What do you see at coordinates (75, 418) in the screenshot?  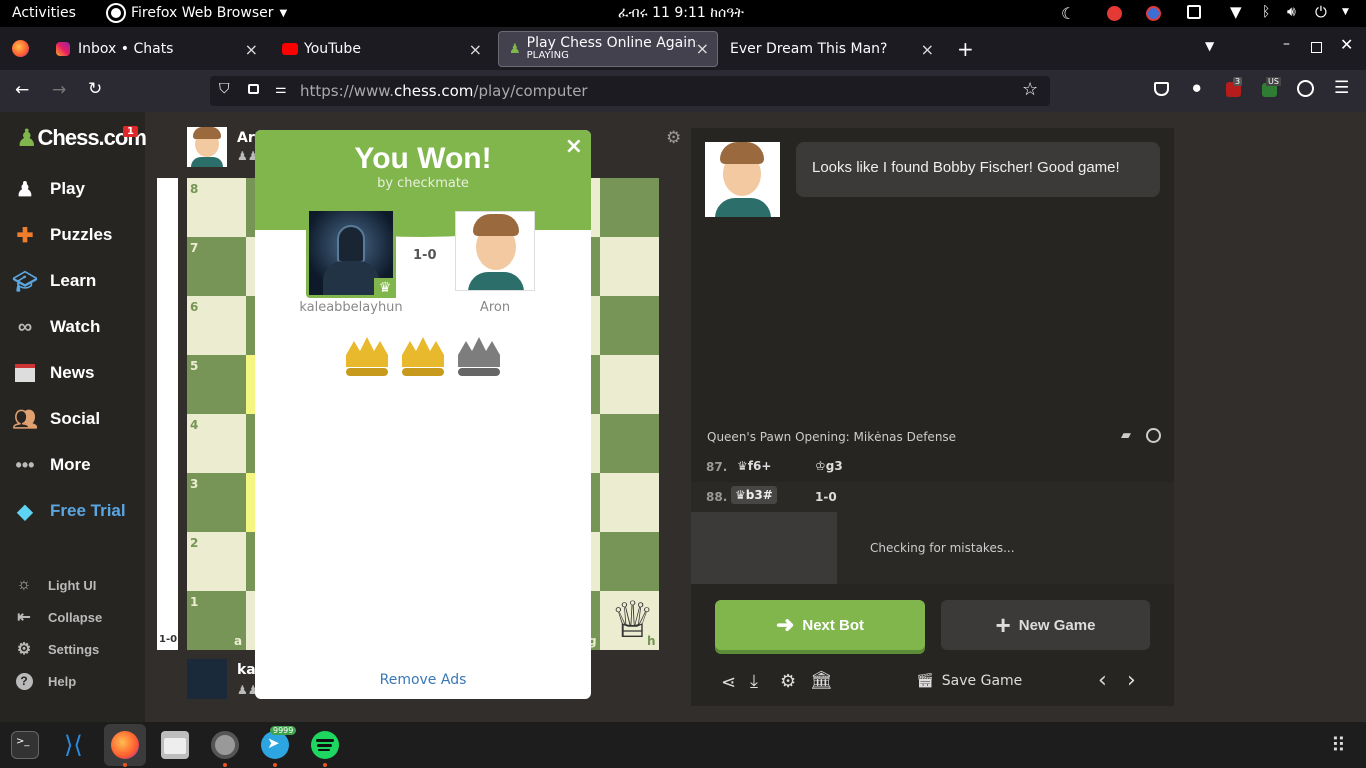 I see `nav-label: Social` at bounding box center [75, 418].